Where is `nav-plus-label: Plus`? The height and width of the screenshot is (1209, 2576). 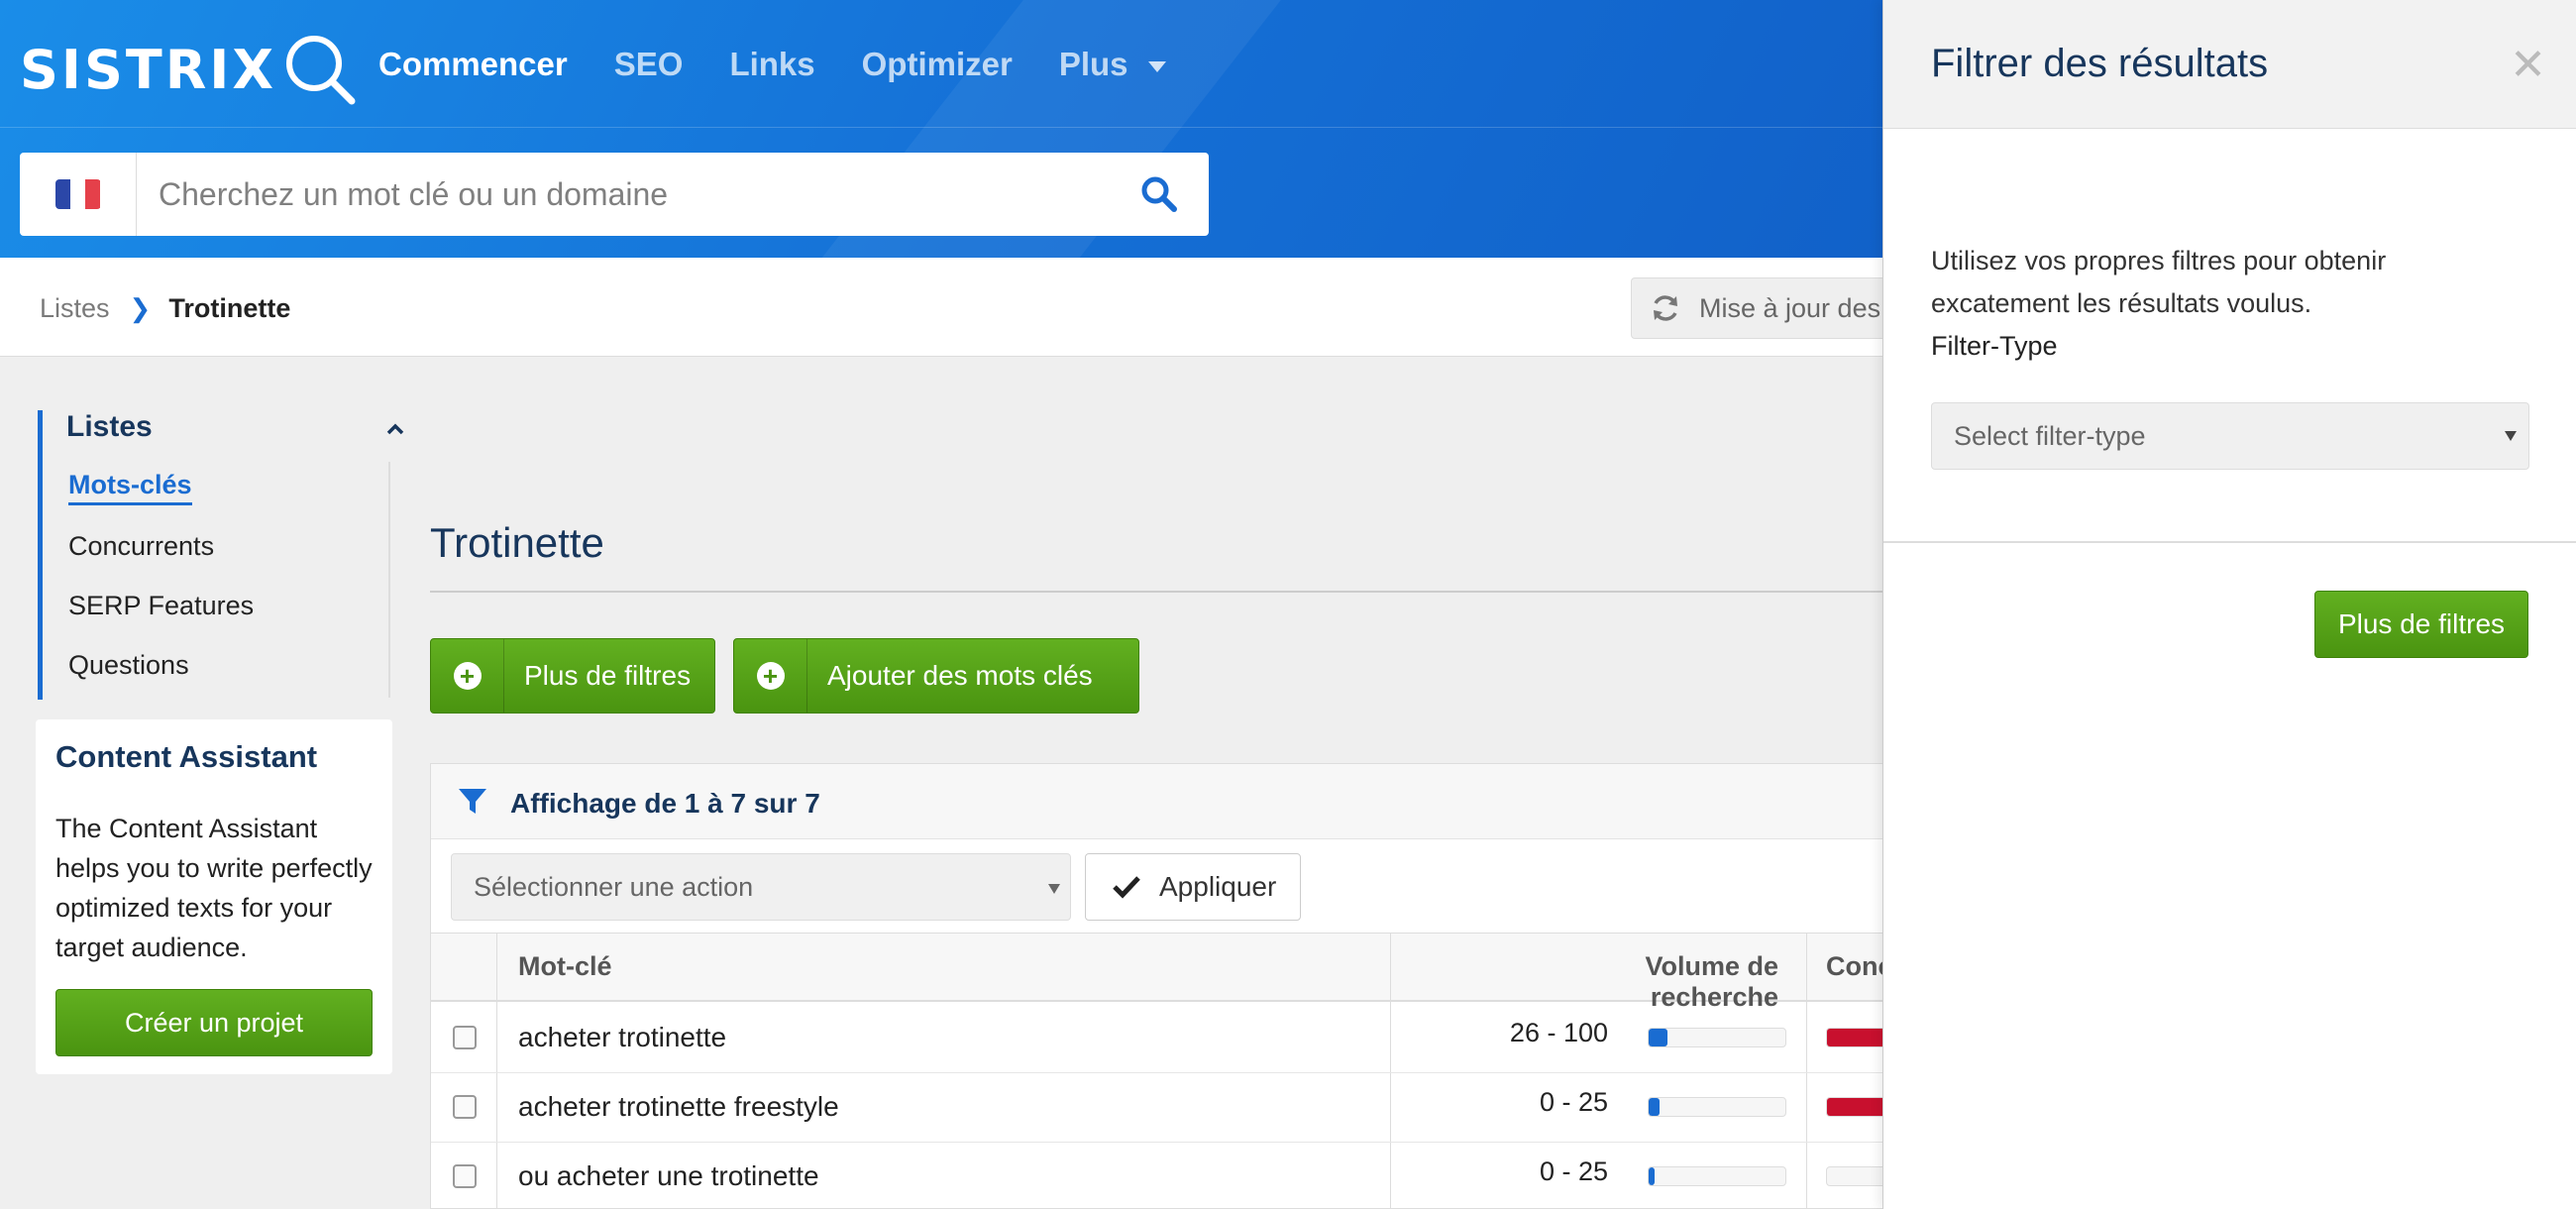 nav-plus-label: Plus is located at coordinates (1093, 64).